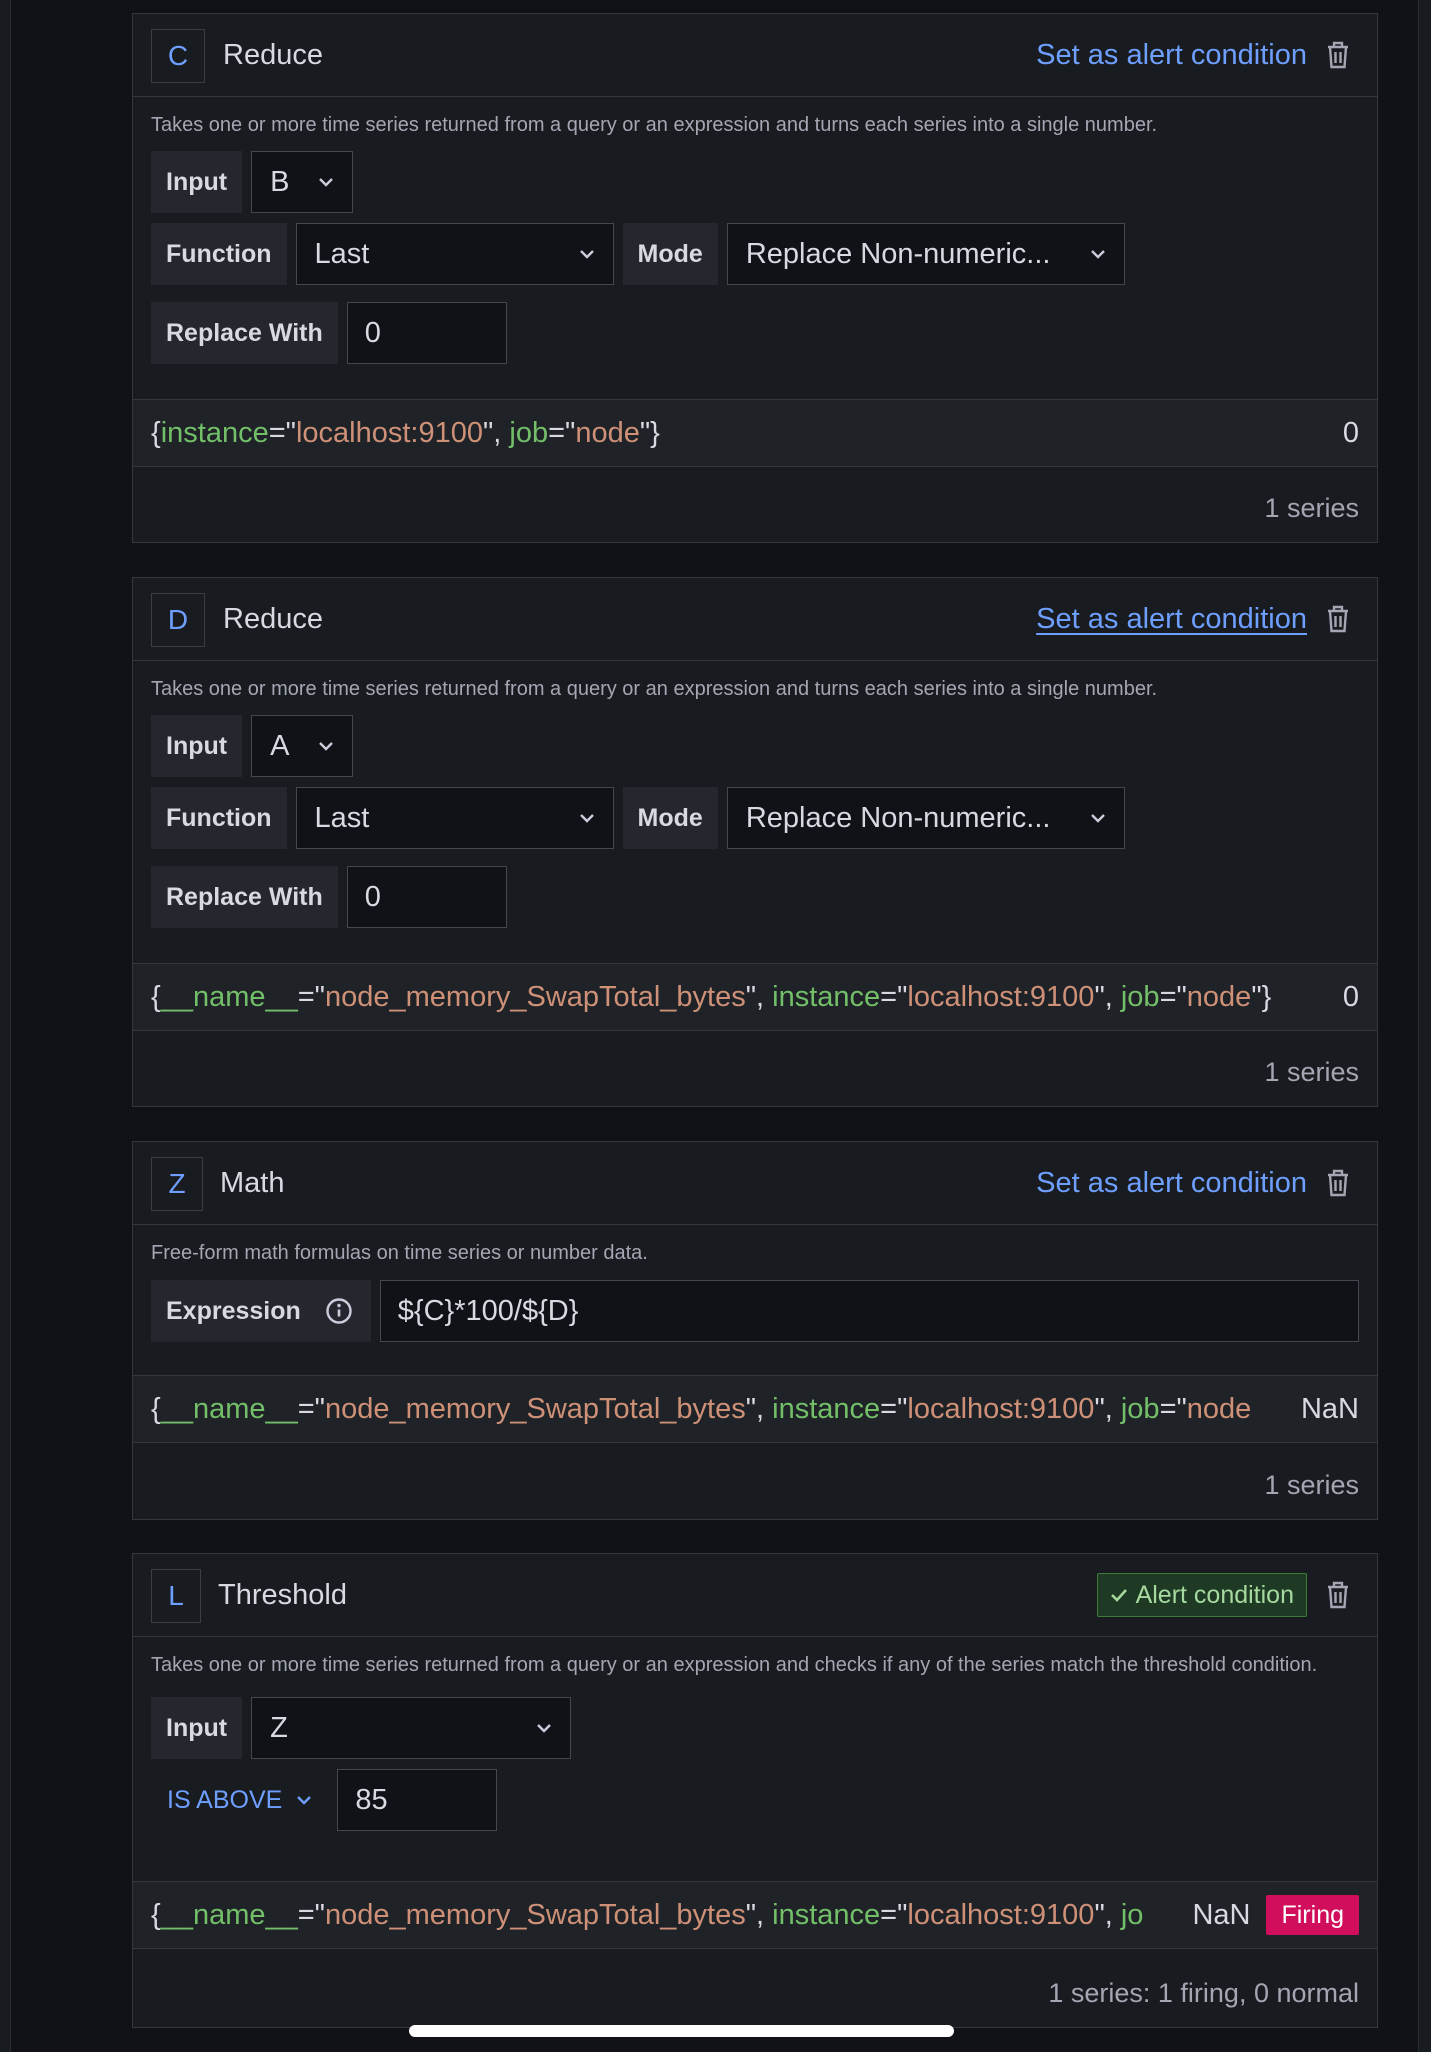 The image size is (1431, 2052). What do you see at coordinates (280, 745) in the screenshot?
I see `input-select-value: A` at bounding box center [280, 745].